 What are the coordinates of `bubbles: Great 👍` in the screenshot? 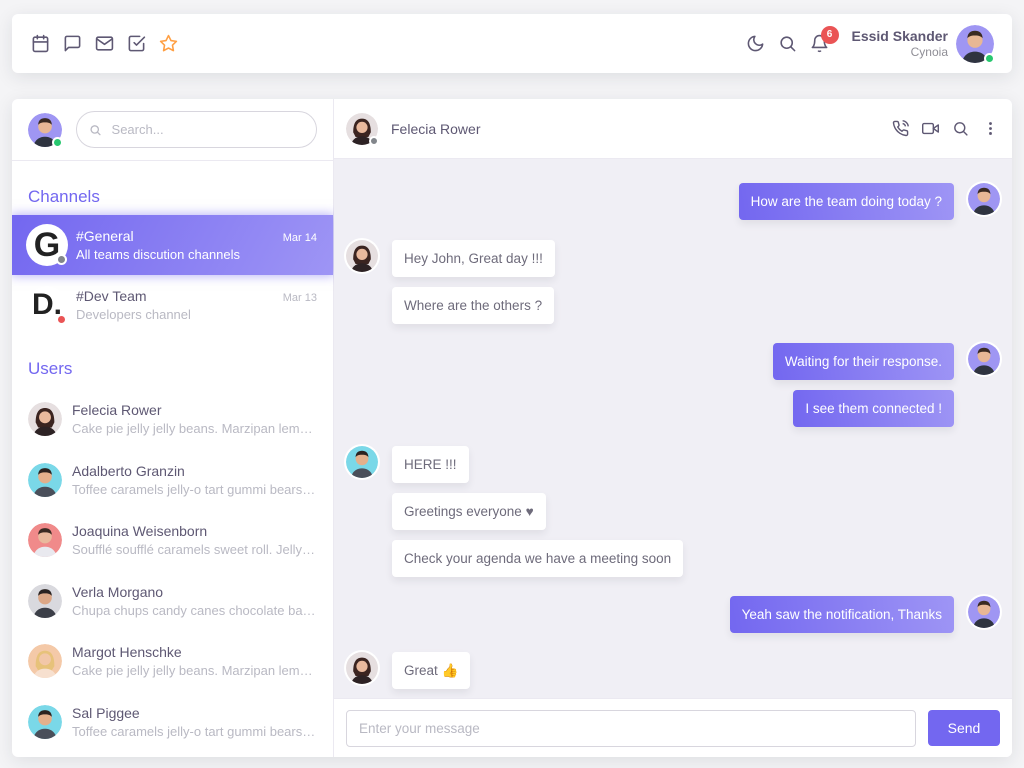 It's located at (431, 670).